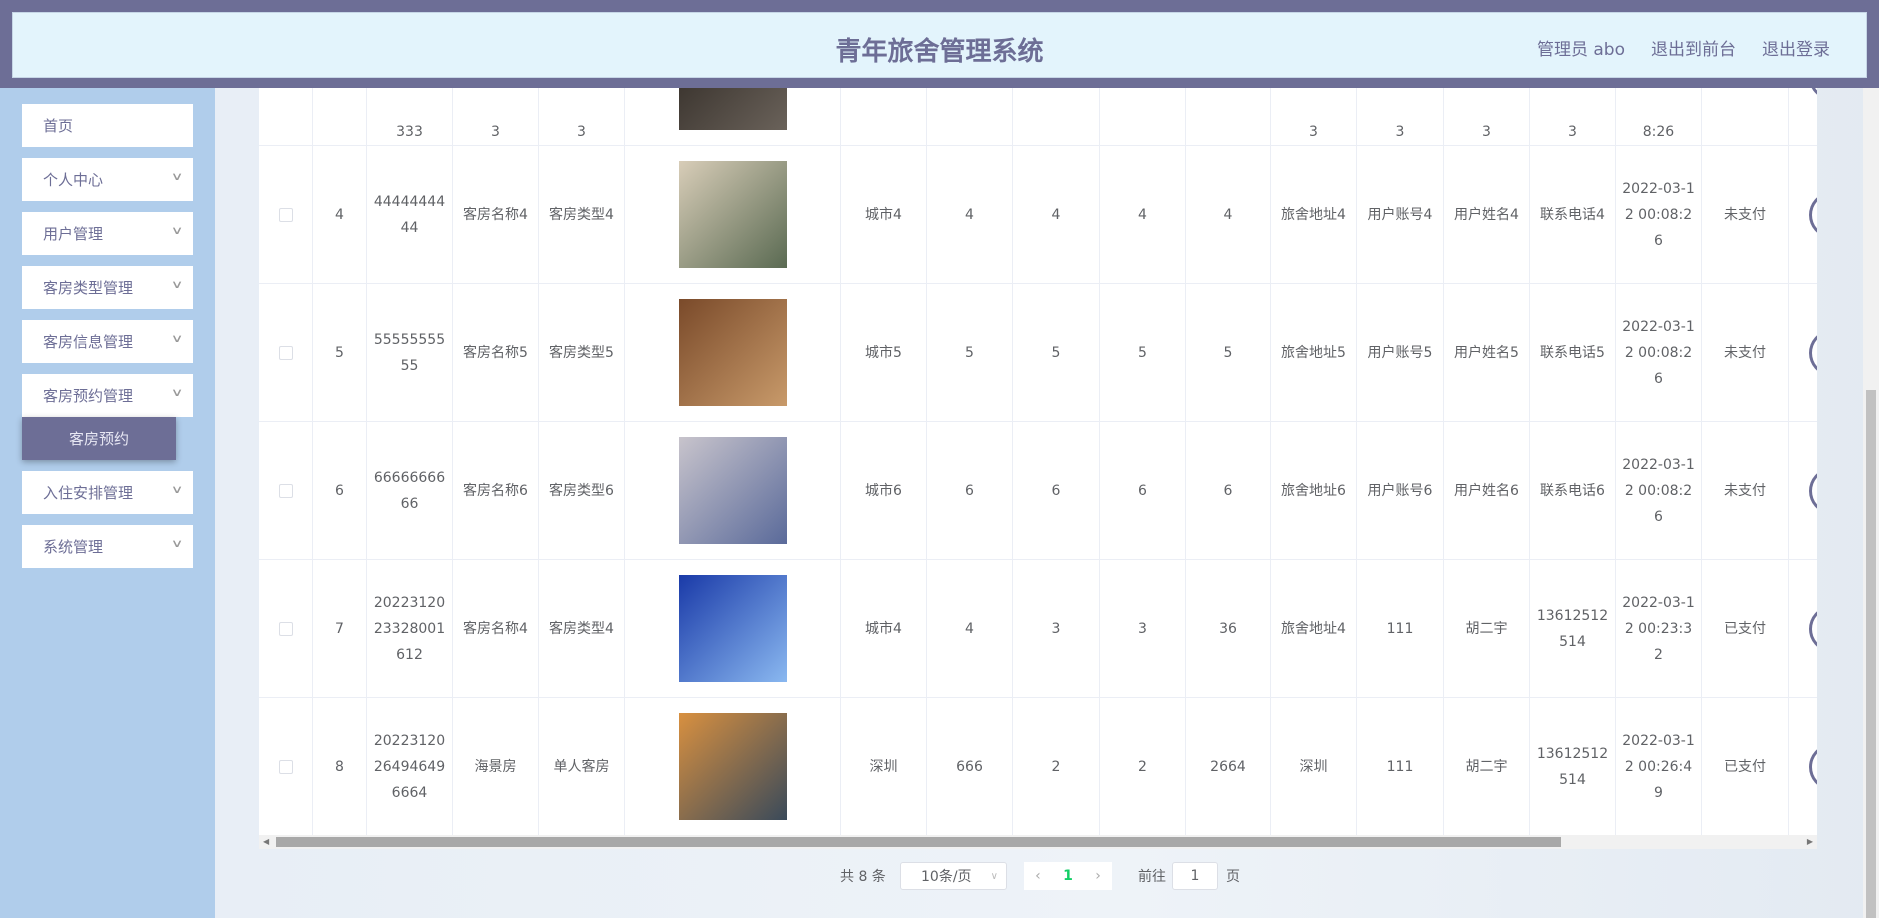 The width and height of the screenshot is (1879, 918). I want to click on sidebar-item-label: 个人中心, so click(73, 180).